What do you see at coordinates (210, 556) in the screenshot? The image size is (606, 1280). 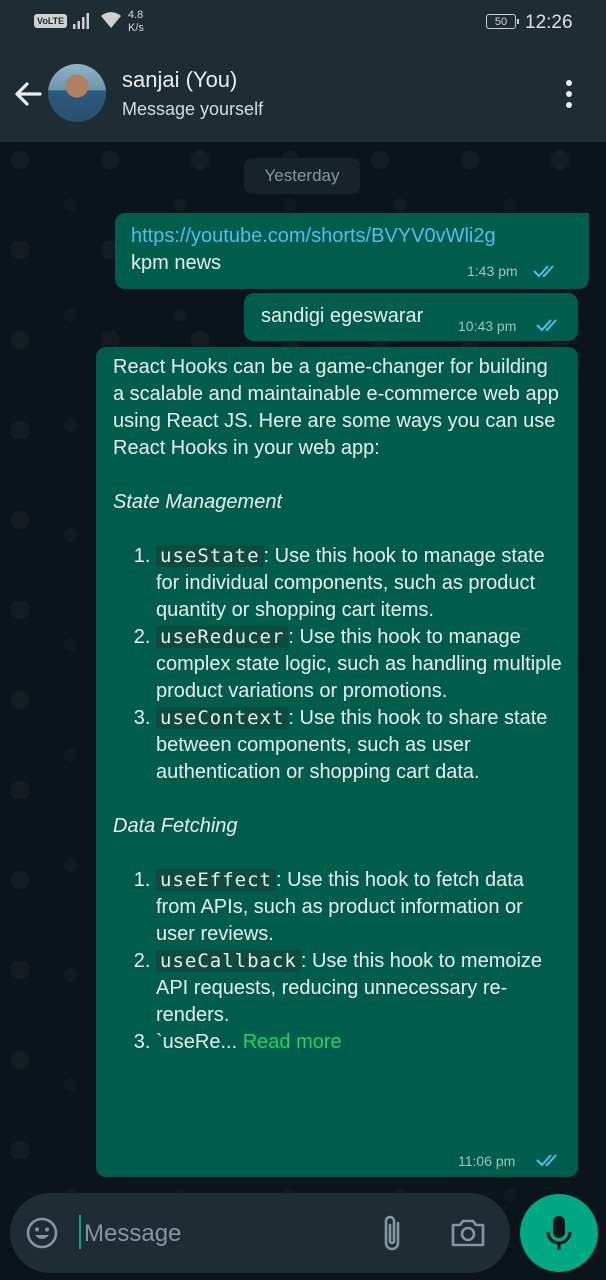 I see `code-snippet: useState` at bounding box center [210, 556].